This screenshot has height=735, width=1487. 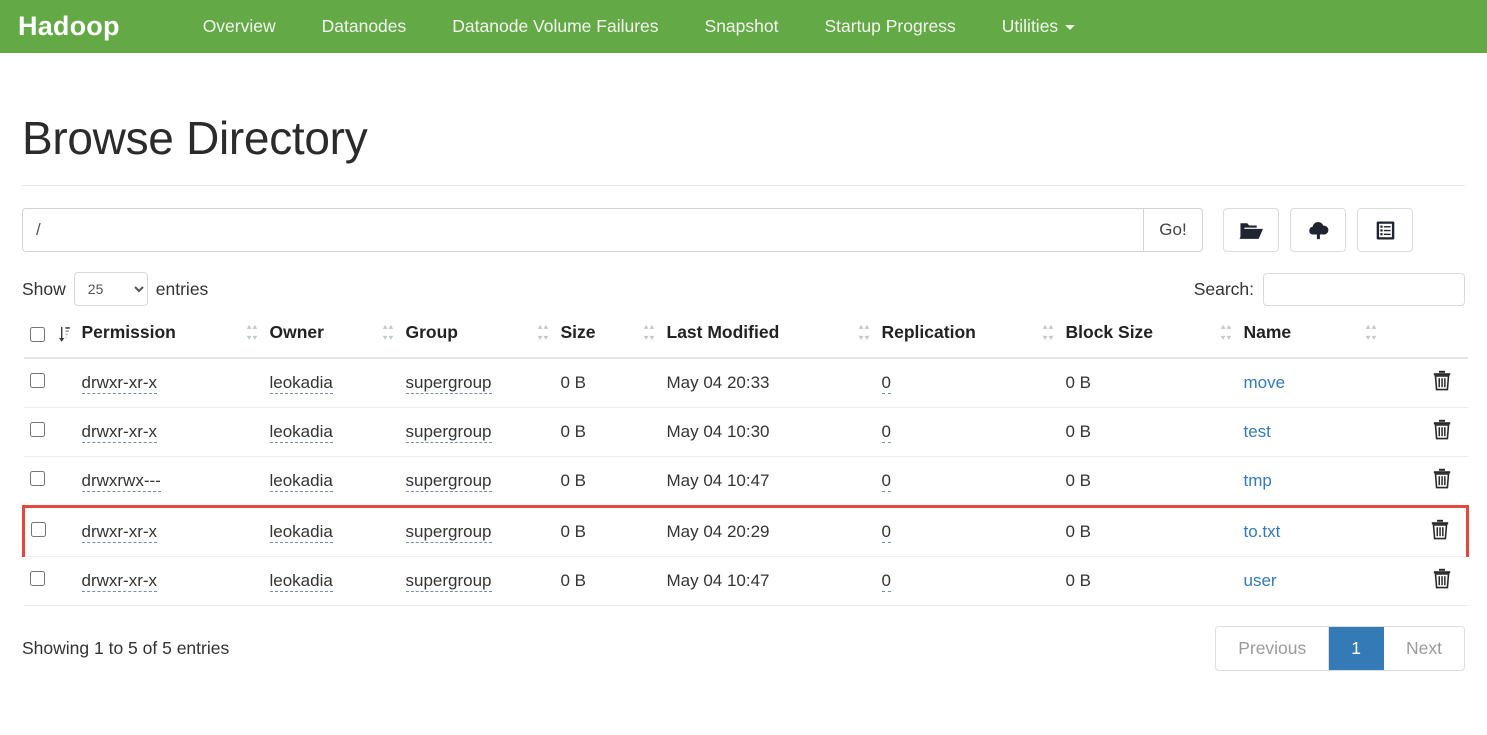 I want to click on nav-datanode-volume-failures: Datanode Volume Failures, so click(x=555, y=26).